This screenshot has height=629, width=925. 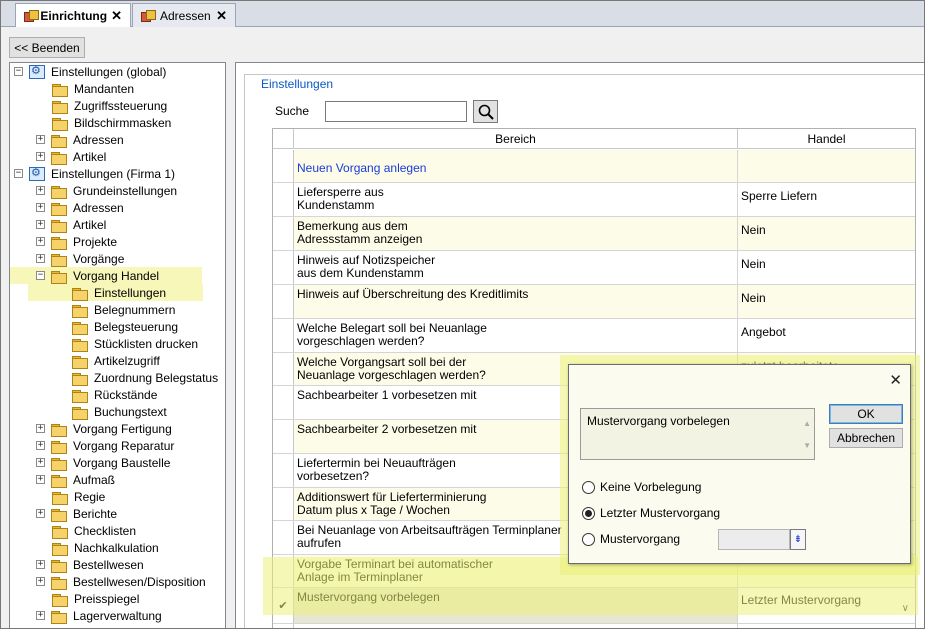 What do you see at coordinates (631, 539) in the screenshot?
I see `radio-mustervorgang: Mustervorgang` at bounding box center [631, 539].